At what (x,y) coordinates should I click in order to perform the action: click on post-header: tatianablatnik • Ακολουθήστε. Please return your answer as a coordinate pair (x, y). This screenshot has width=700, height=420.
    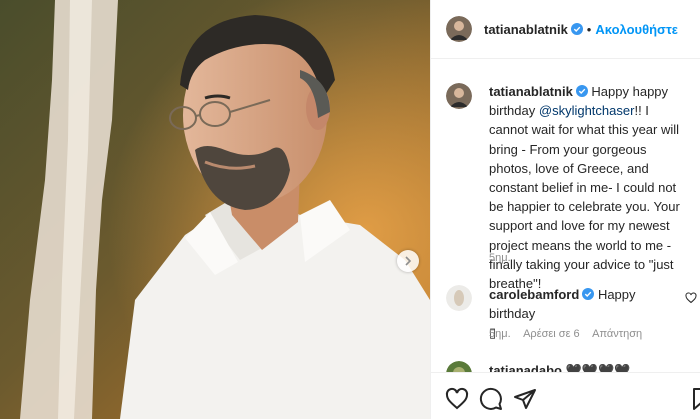
    Looking at the image, I should click on (565, 29).